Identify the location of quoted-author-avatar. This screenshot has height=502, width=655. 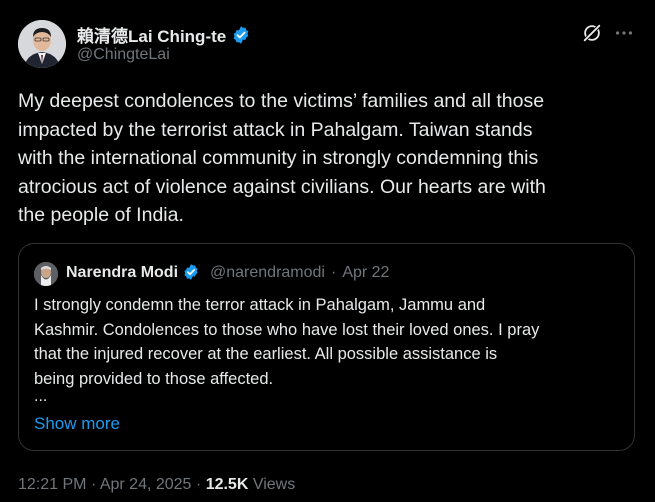
(46, 274).